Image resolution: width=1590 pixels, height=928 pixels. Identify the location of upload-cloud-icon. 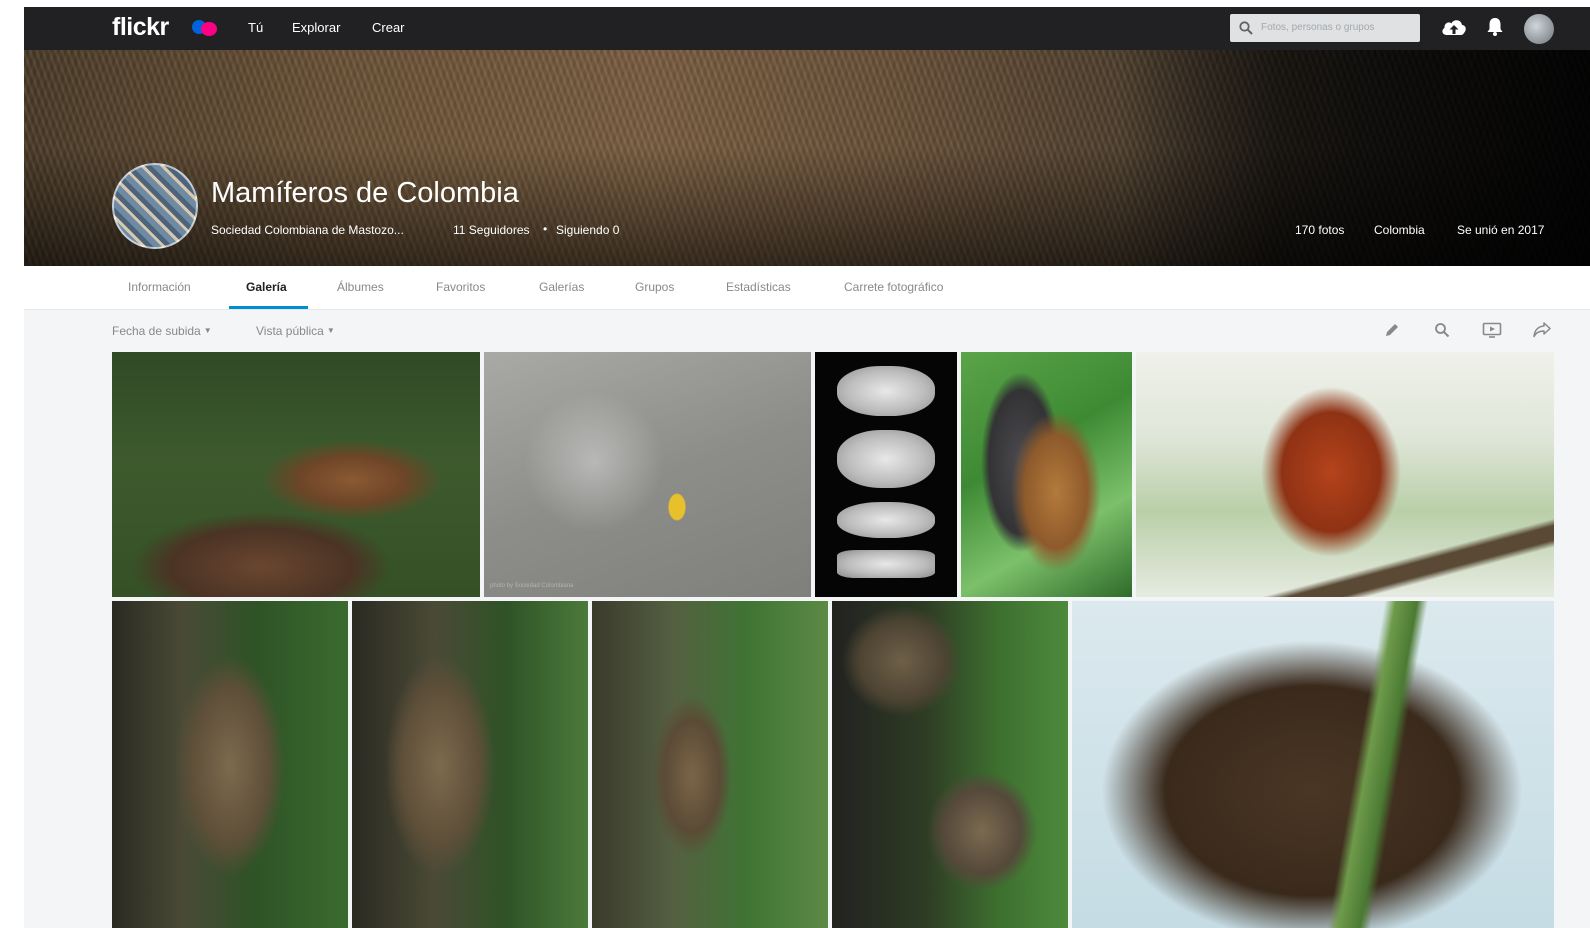
(1454, 28).